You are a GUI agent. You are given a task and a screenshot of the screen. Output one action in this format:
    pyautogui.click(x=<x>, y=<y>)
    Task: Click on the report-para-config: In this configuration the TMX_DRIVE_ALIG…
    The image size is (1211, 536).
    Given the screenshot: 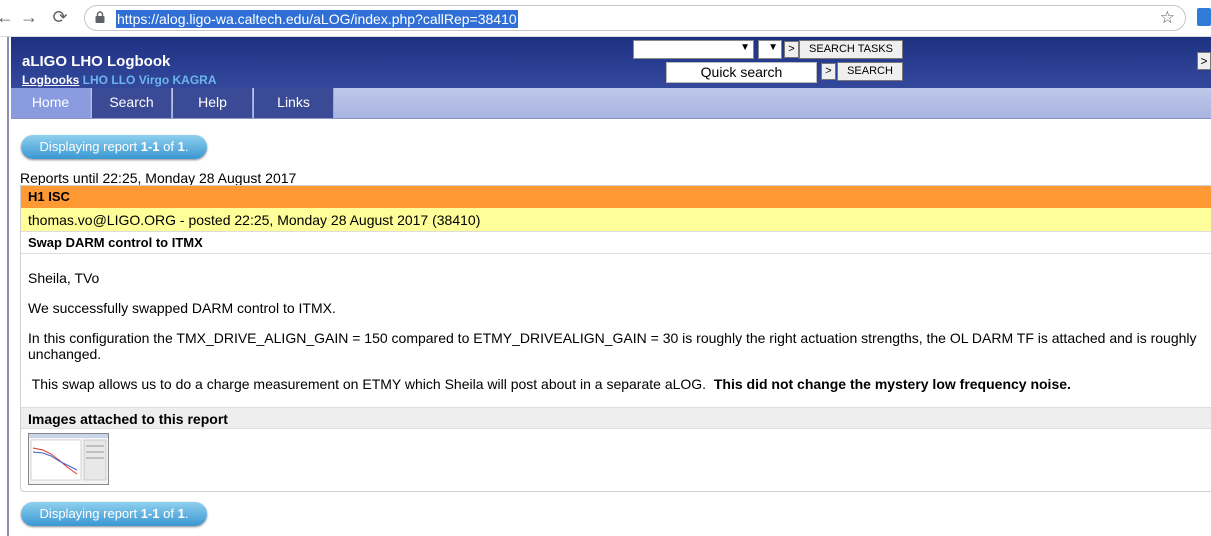 What is the action you would take?
    pyautogui.click(x=612, y=346)
    